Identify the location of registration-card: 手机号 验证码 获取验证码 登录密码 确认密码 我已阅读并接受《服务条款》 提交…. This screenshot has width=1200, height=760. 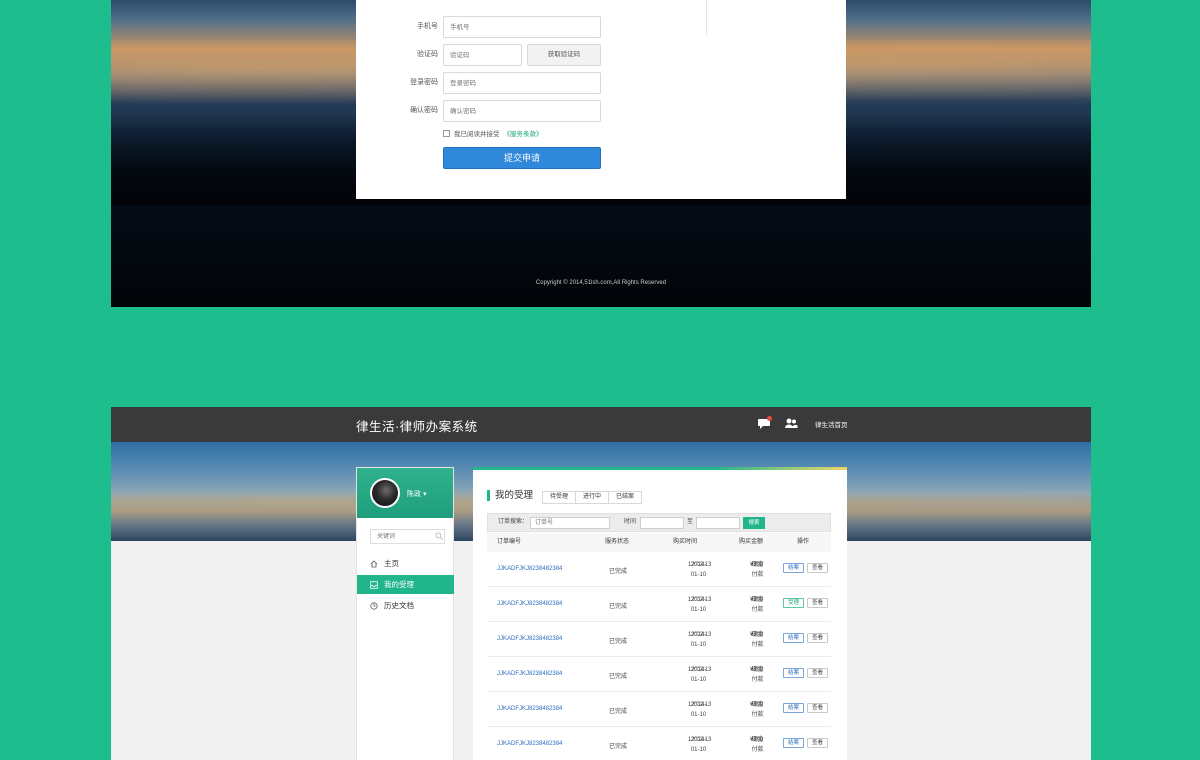
(601, 99).